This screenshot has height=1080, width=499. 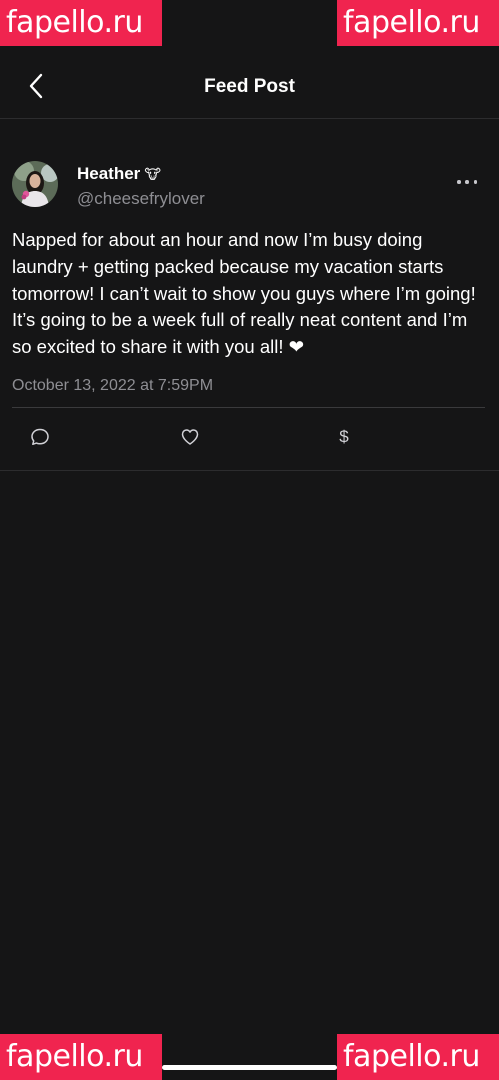 I want to click on home-indicator, so click(x=249, y=1067).